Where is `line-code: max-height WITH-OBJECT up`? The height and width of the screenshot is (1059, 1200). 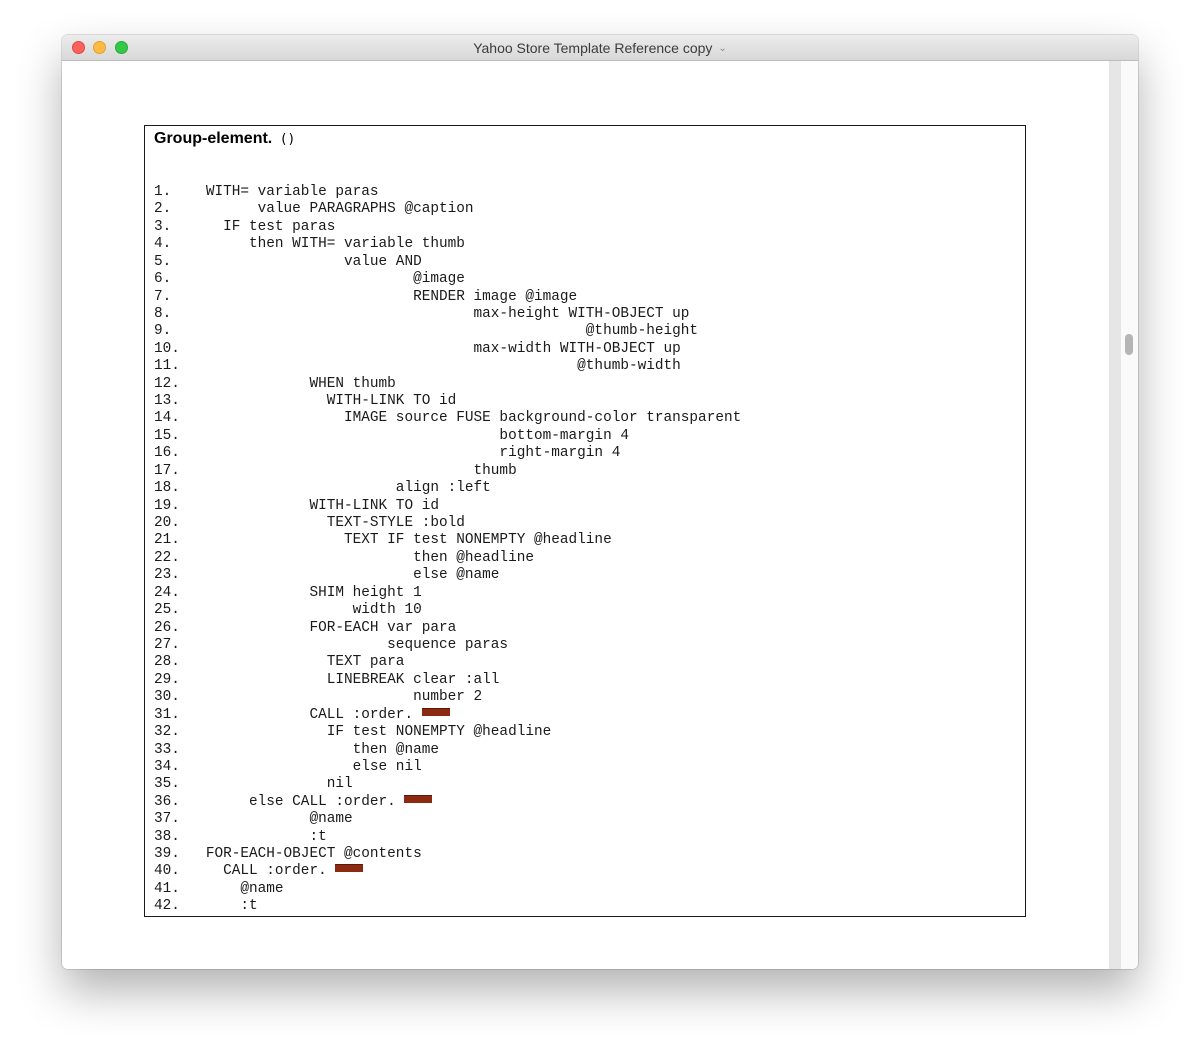 line-code: max-height WITH-OBJECT up is located at coordinates (439, 313).